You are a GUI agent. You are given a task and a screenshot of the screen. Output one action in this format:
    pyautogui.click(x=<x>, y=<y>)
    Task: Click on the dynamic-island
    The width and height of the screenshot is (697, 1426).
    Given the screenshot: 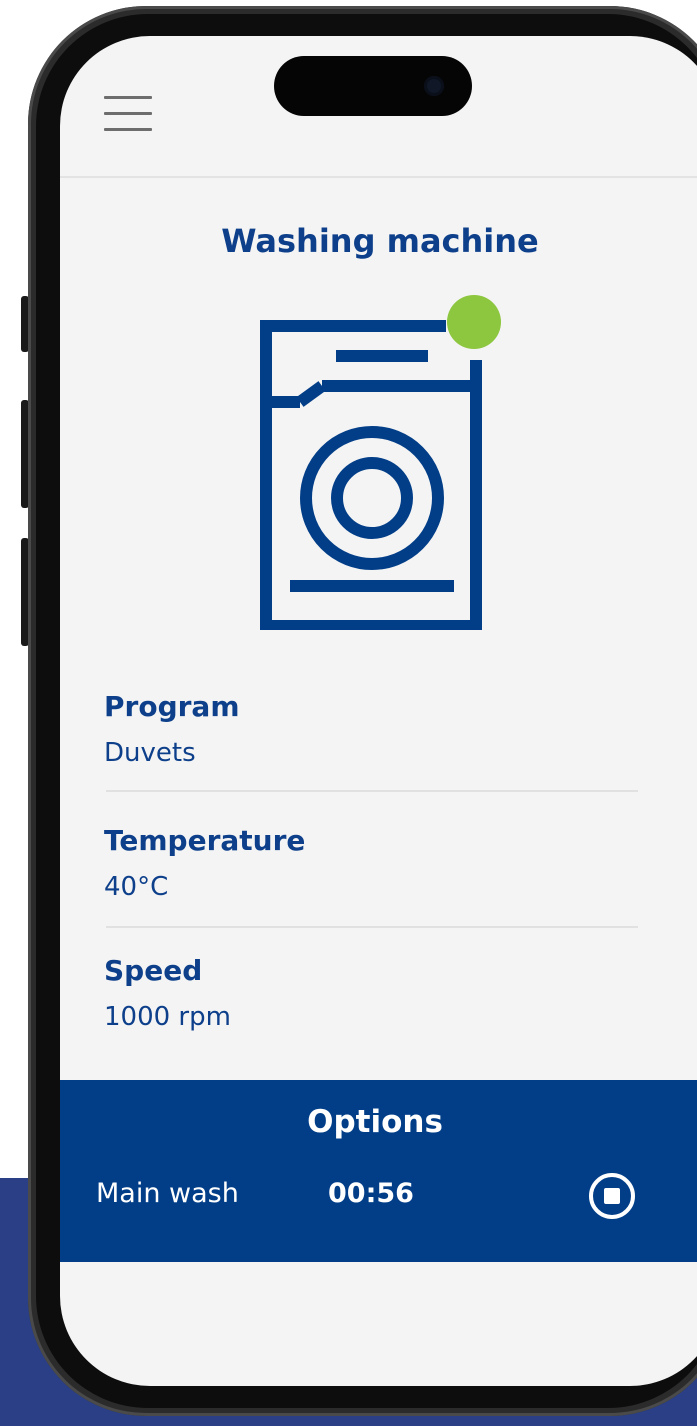 What is the action you would take?
    pyautogui.click(x=373, y=86)
    